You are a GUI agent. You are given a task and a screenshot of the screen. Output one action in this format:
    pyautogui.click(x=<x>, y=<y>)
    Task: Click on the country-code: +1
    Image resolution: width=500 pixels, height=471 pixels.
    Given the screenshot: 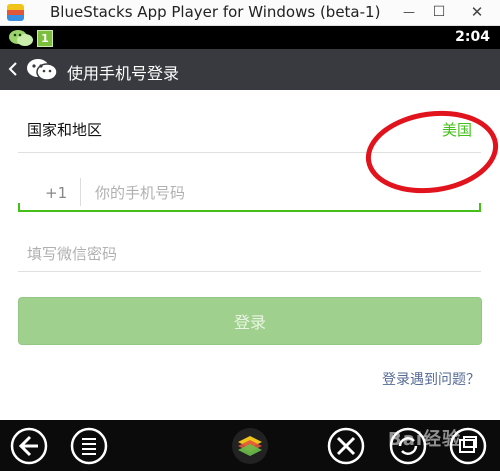 What is the action you would take?
    pyautogui.click(x=56, y=193)
    